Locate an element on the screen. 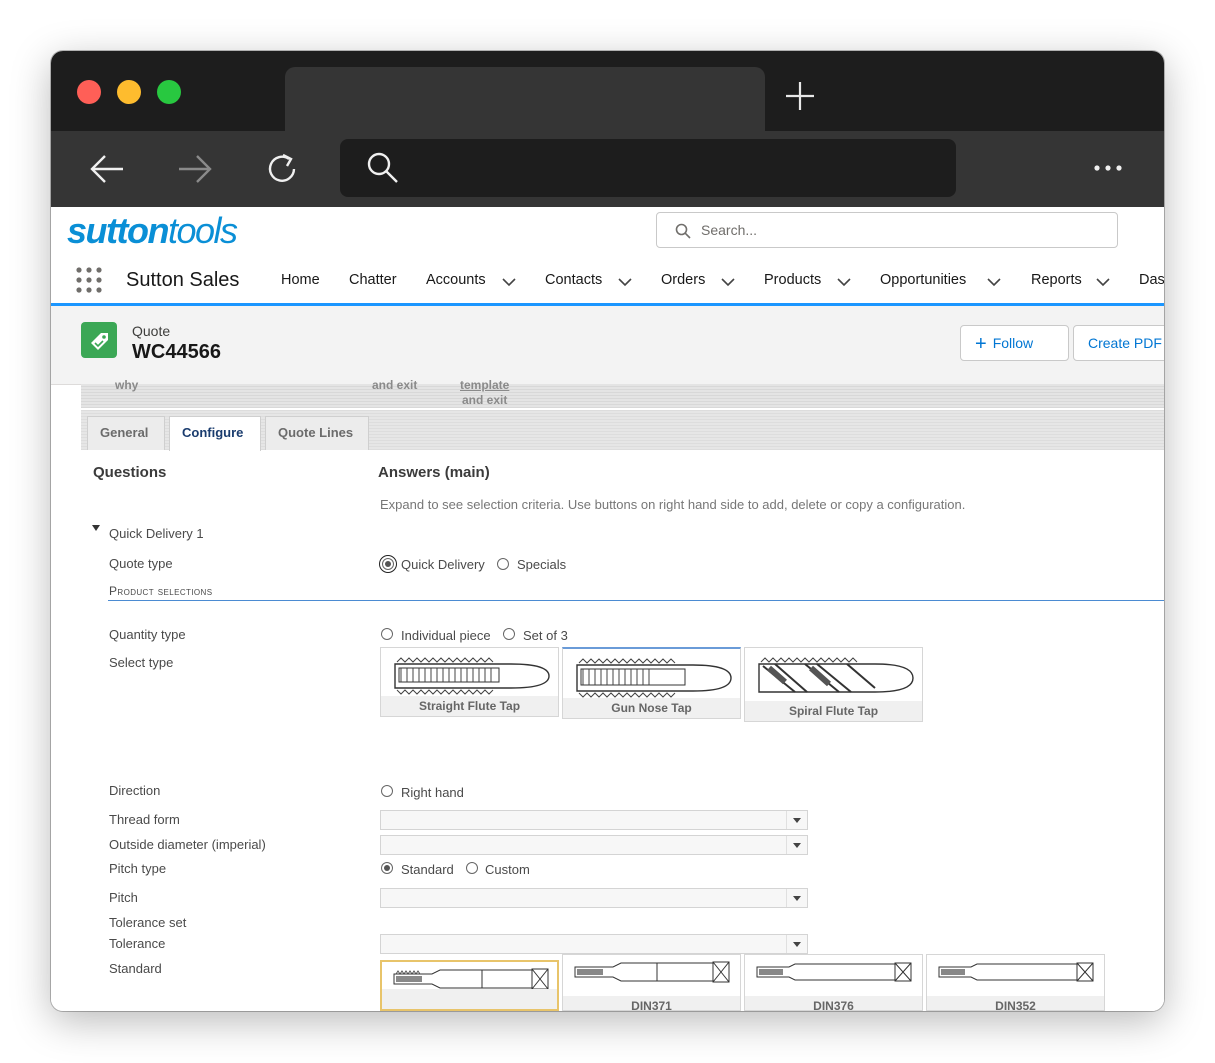  pitch-type-option: Standard is located at coordinates (427, 869).